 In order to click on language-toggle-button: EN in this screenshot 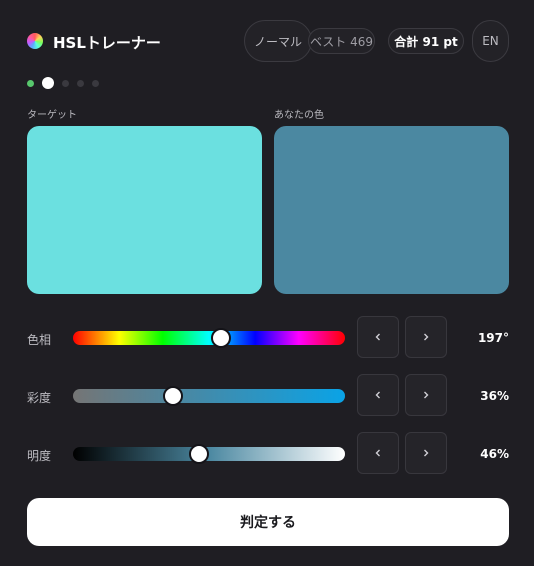, I will do `click(490, 41)`.